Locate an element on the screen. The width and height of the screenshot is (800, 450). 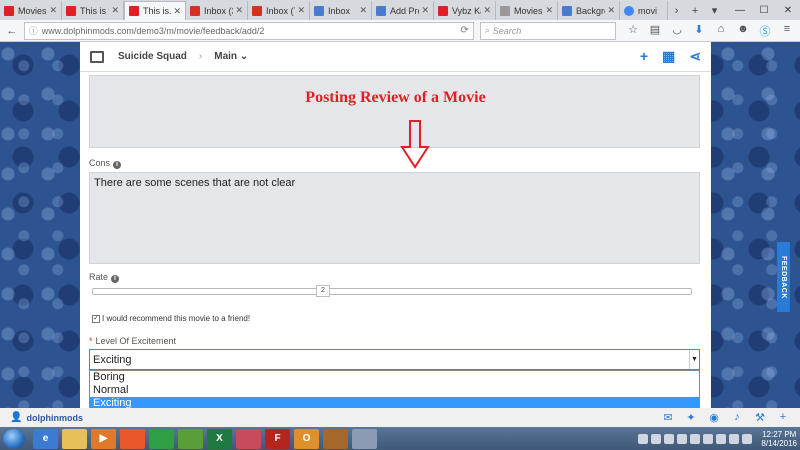
file-explorer-icon is located at coordinates (74, 438).